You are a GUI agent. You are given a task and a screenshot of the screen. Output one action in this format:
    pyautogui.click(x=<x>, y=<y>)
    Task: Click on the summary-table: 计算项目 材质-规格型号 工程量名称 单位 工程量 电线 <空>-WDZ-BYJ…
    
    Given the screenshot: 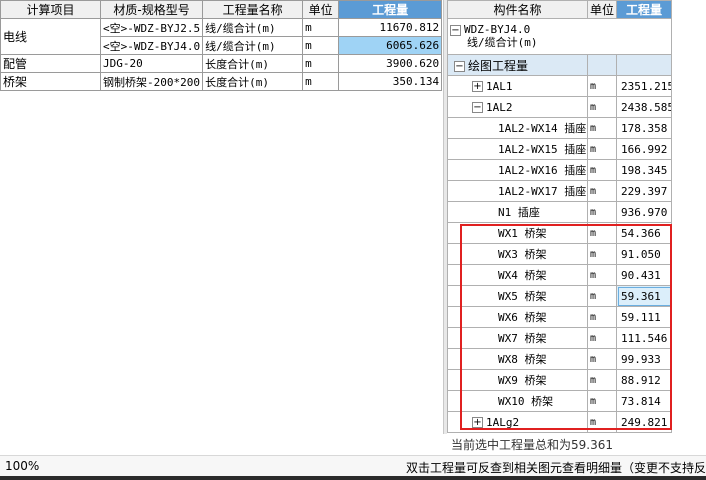 What is the action you would take?
    pyautogui.click(x=221, y=45)
    